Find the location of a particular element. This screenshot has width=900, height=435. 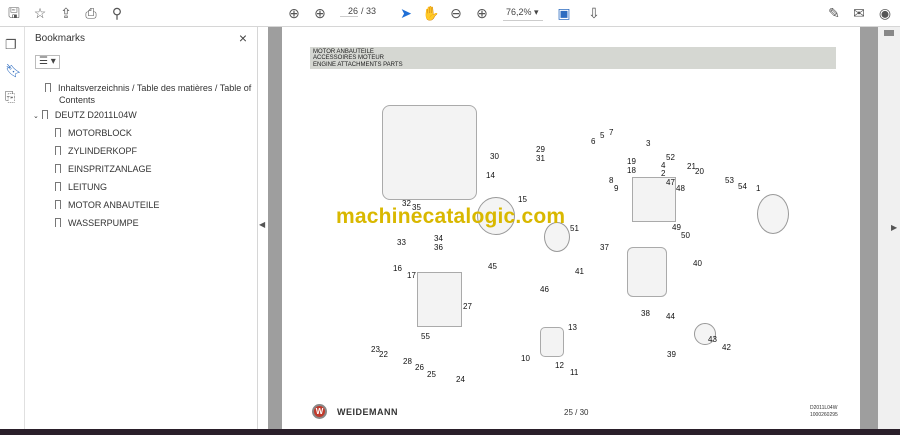

part-number: 22 is located at coordinates (383, 354).